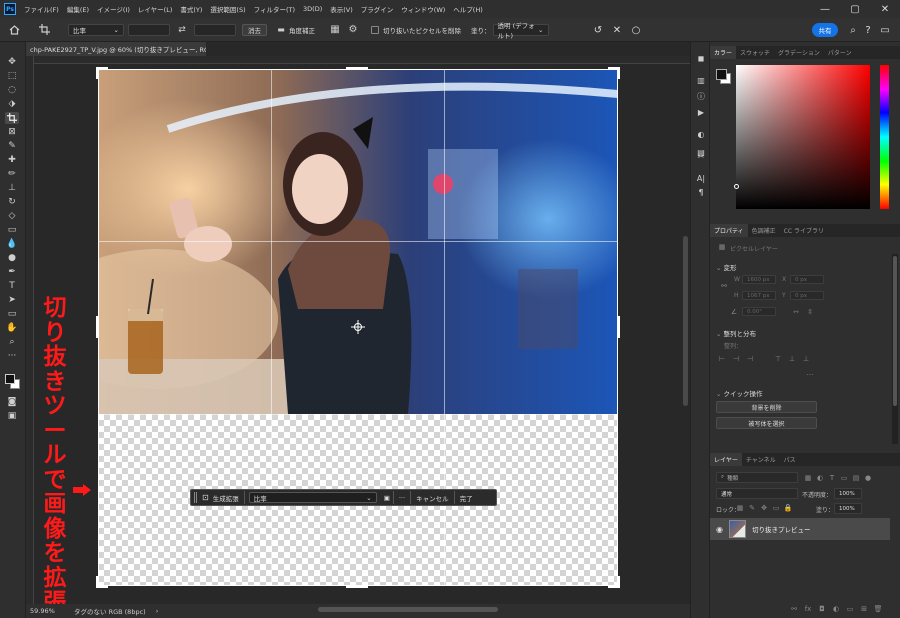 The width and height of the screenshot is (900, 618). Describe the element at coordinates (757, 477) in the screenshot. I see `layer-filter-field: ⌕ 種類` at that location.